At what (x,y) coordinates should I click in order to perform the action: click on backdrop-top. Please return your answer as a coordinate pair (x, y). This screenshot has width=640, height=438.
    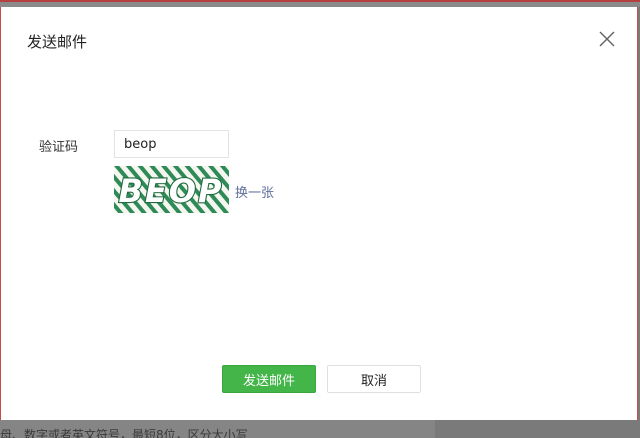
    Looking at the image, I should click on (320, 3).